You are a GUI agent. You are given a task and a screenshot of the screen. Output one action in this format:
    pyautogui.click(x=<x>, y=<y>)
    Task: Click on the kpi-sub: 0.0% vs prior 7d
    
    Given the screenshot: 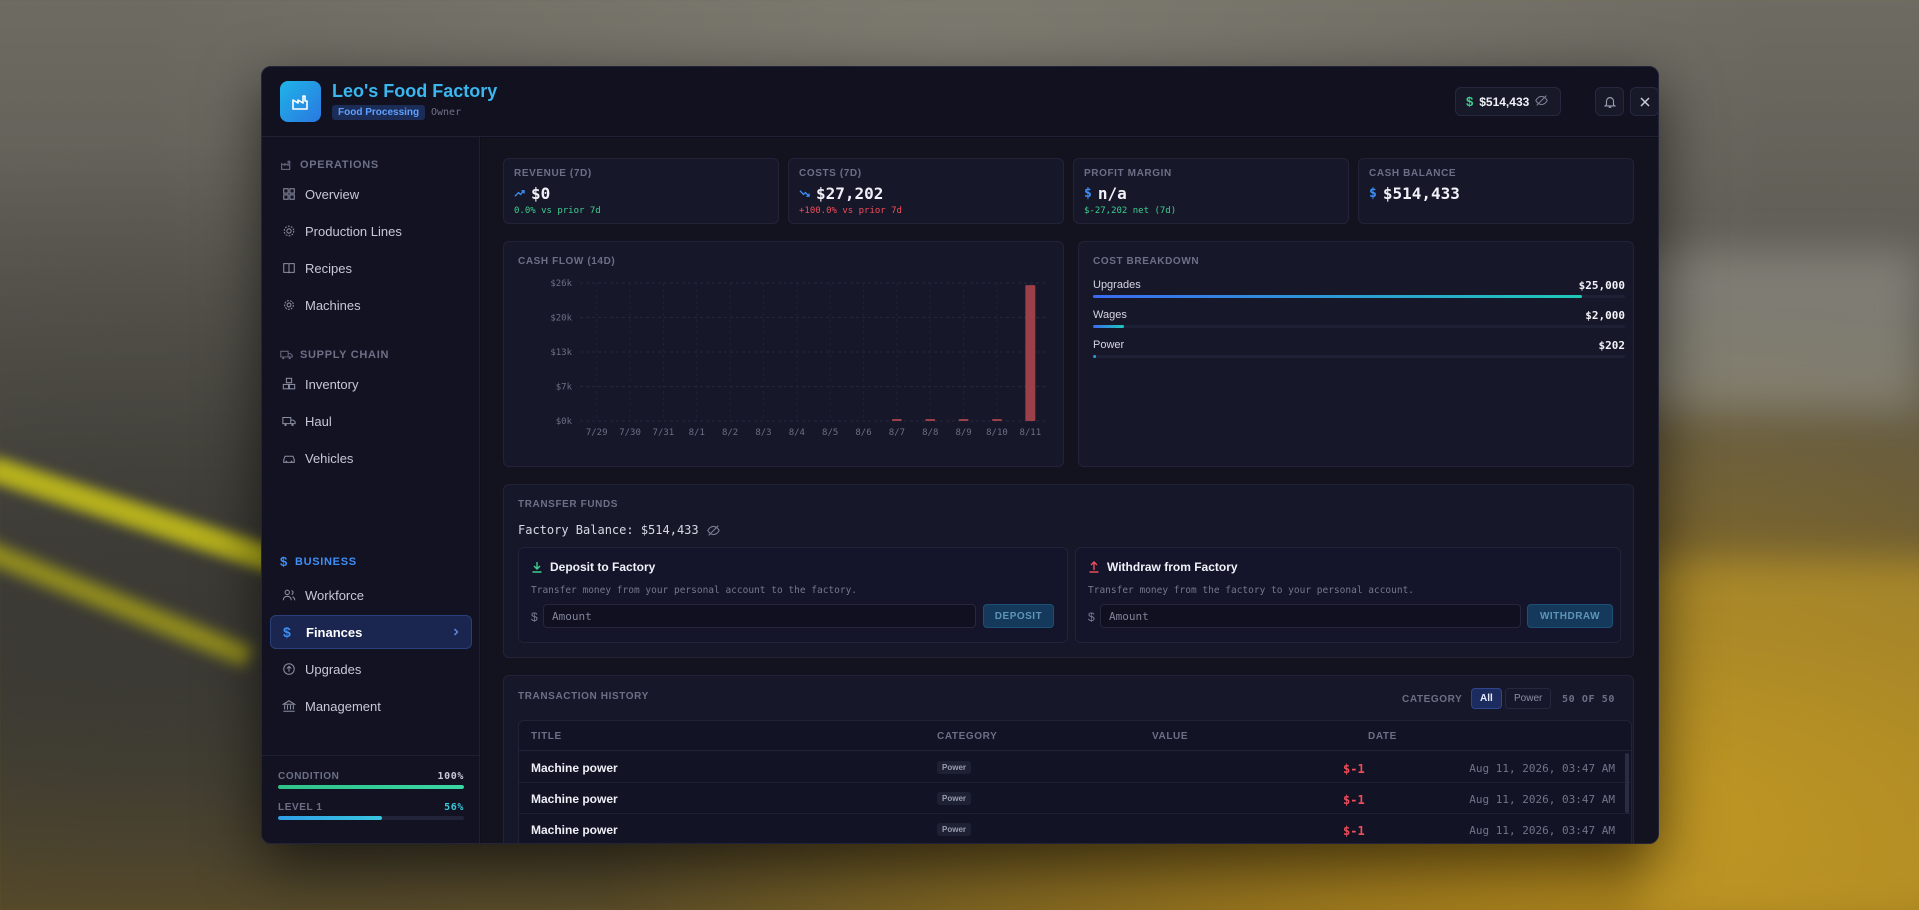 What is the action you would take?
    pyautogui.click(x=557, y=211)
    